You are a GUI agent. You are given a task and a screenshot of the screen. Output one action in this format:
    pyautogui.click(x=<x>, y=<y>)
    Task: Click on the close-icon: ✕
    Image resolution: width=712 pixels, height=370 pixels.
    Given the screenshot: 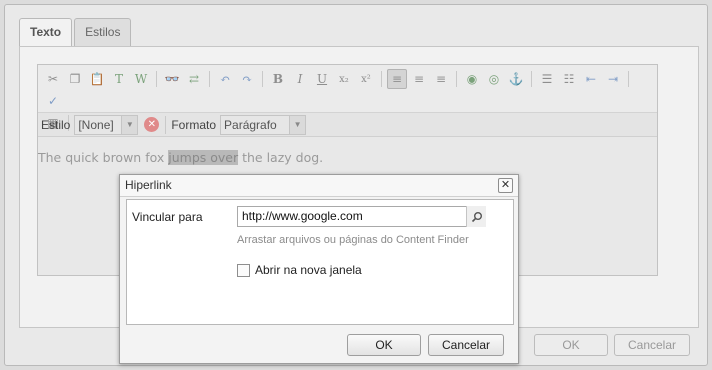 What is the action you would take?
    pyautogui.click(x=505, y=185)
    